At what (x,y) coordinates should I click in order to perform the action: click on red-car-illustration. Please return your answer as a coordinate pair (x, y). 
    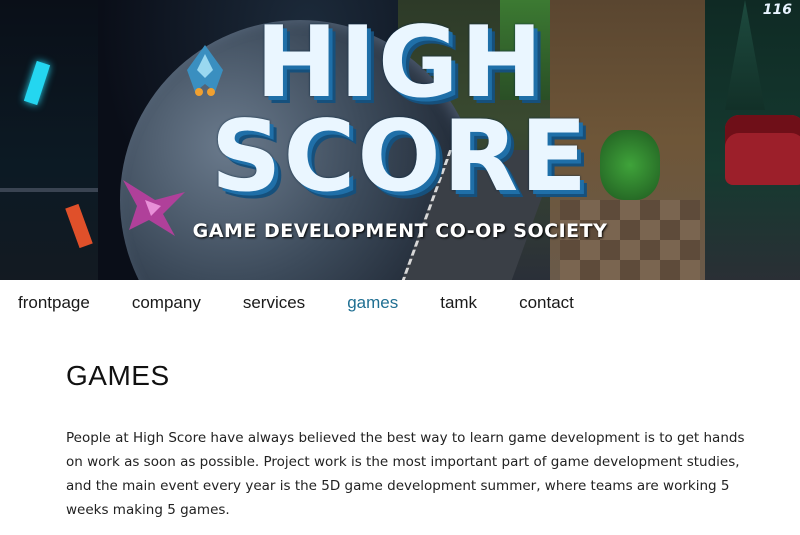
    Looking at the image, I should click on (762, 150).